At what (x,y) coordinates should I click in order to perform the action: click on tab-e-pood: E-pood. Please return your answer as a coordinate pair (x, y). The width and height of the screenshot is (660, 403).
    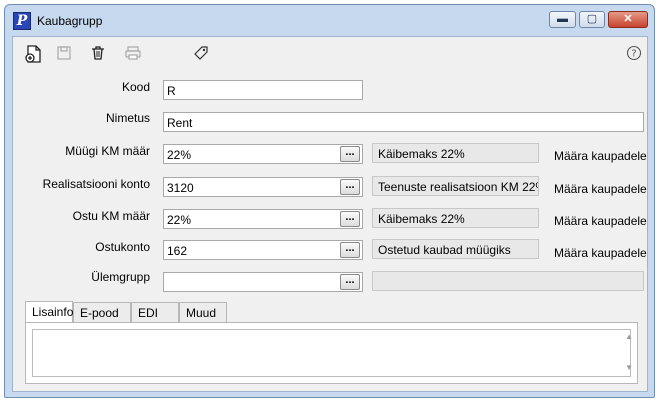
    Looking at the image, I should click on (102, 312).